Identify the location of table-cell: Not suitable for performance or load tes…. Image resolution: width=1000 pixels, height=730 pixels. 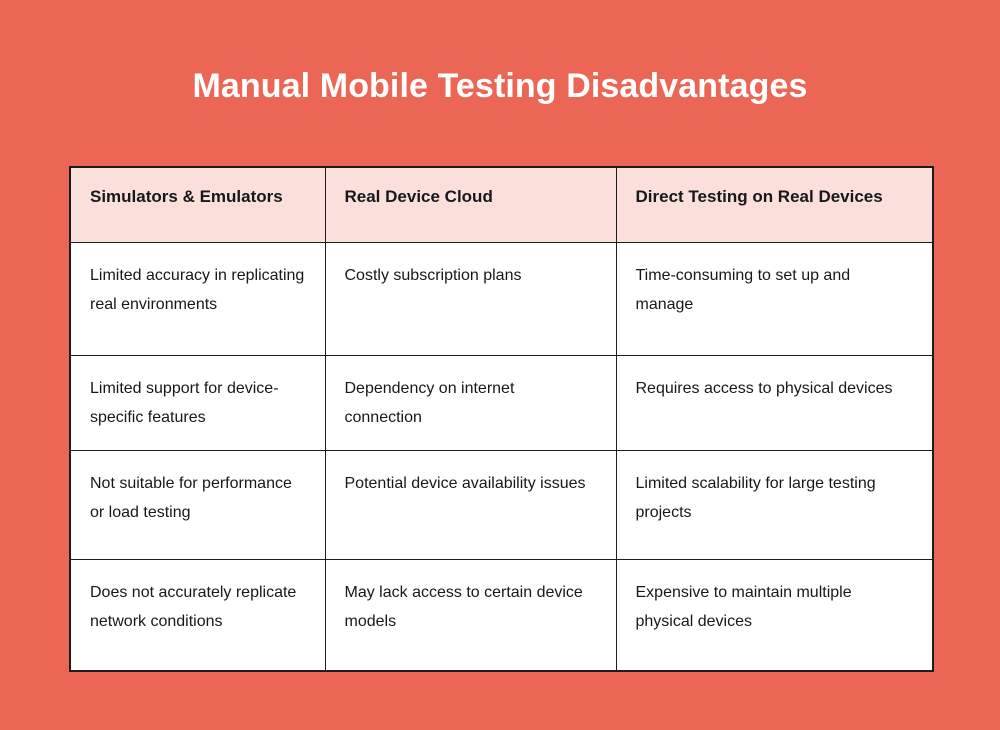
(197, 505).